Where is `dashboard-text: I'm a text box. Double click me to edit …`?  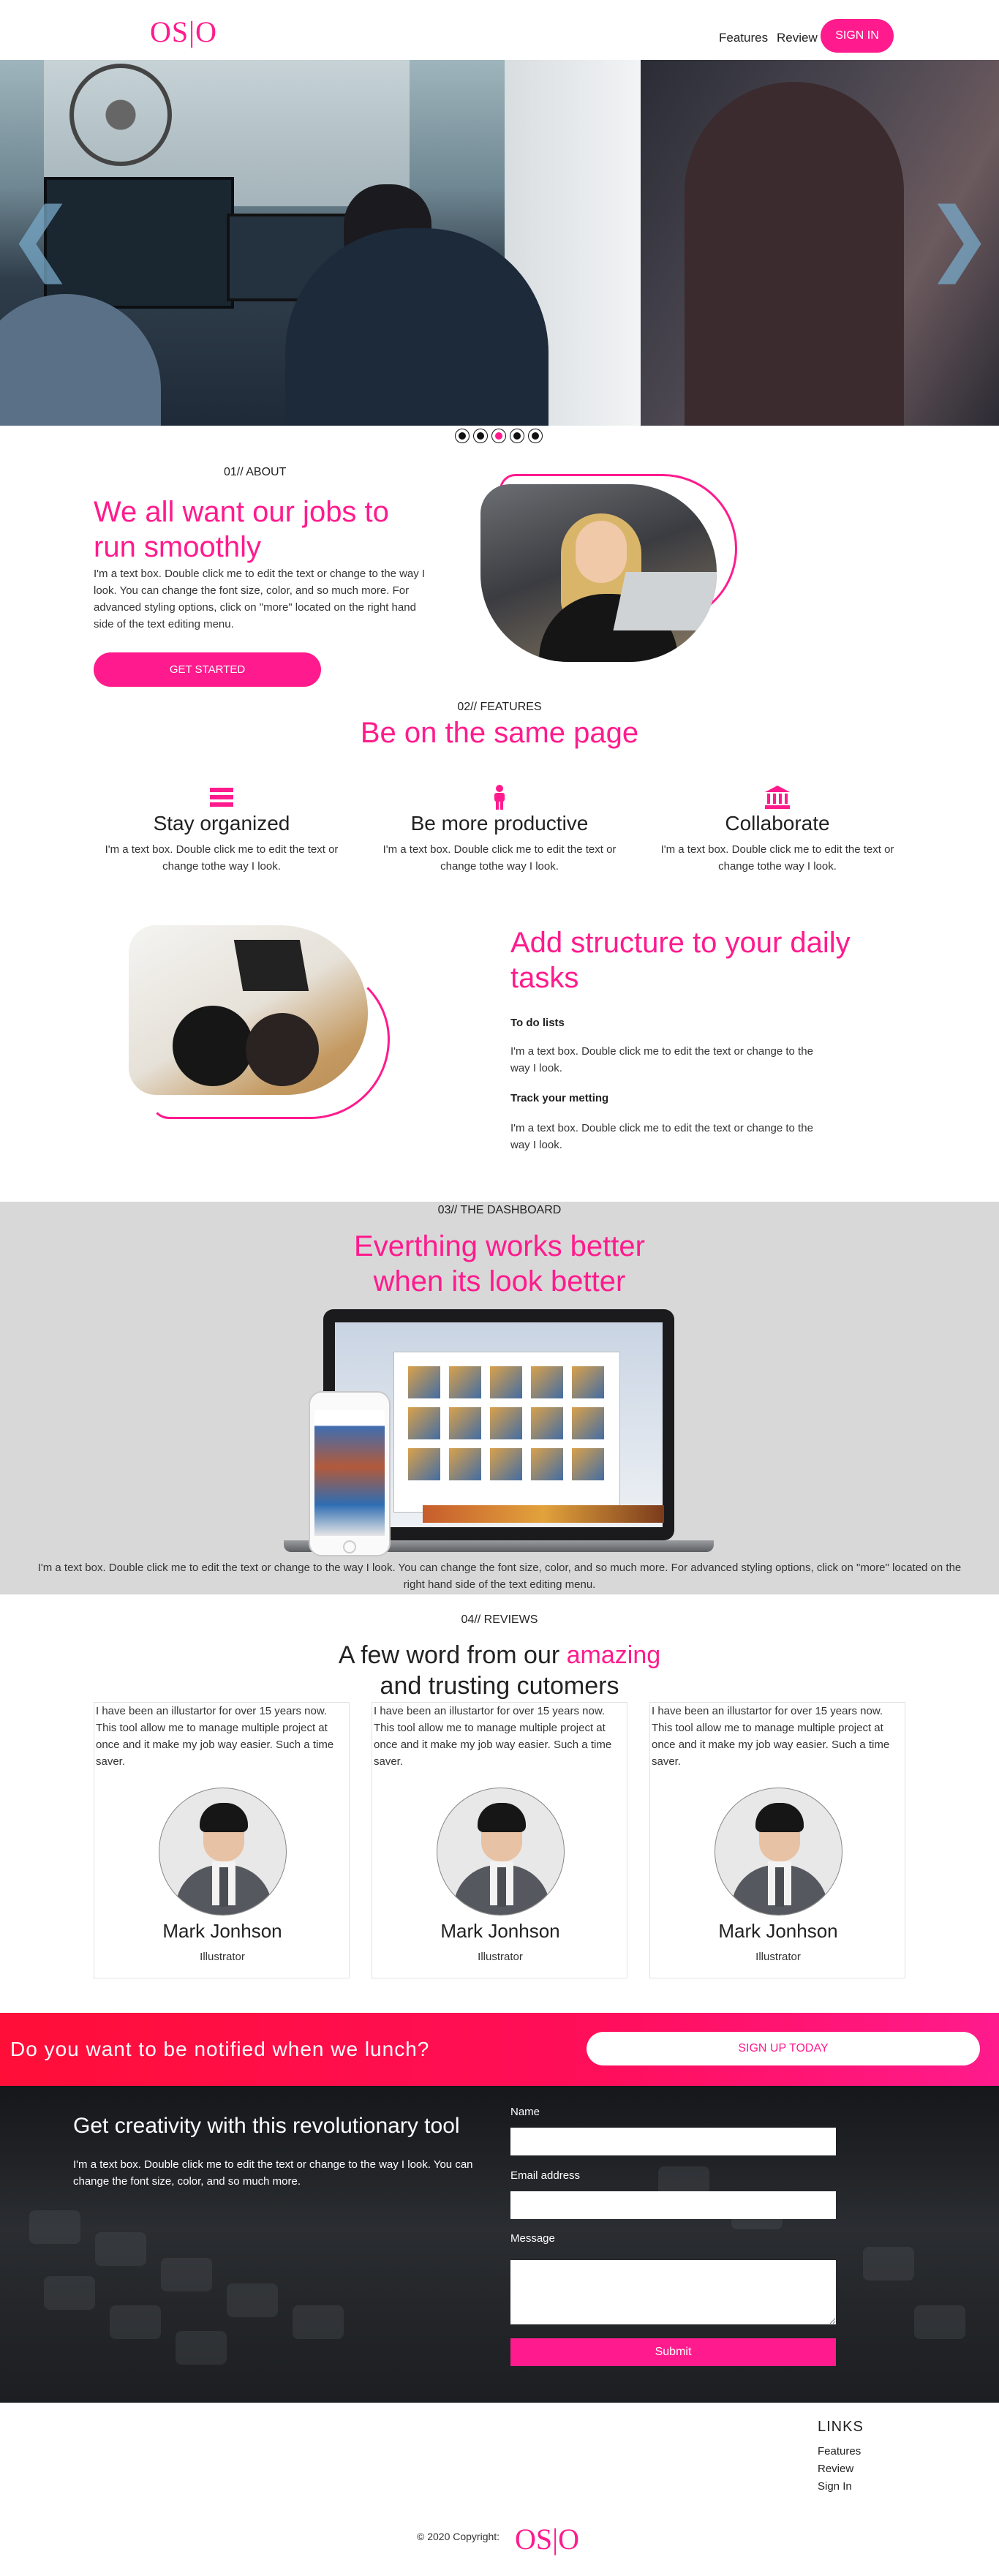
dashboard-text: I'm a text box. Double click me to edit … is located at coordinates (499, 1576).